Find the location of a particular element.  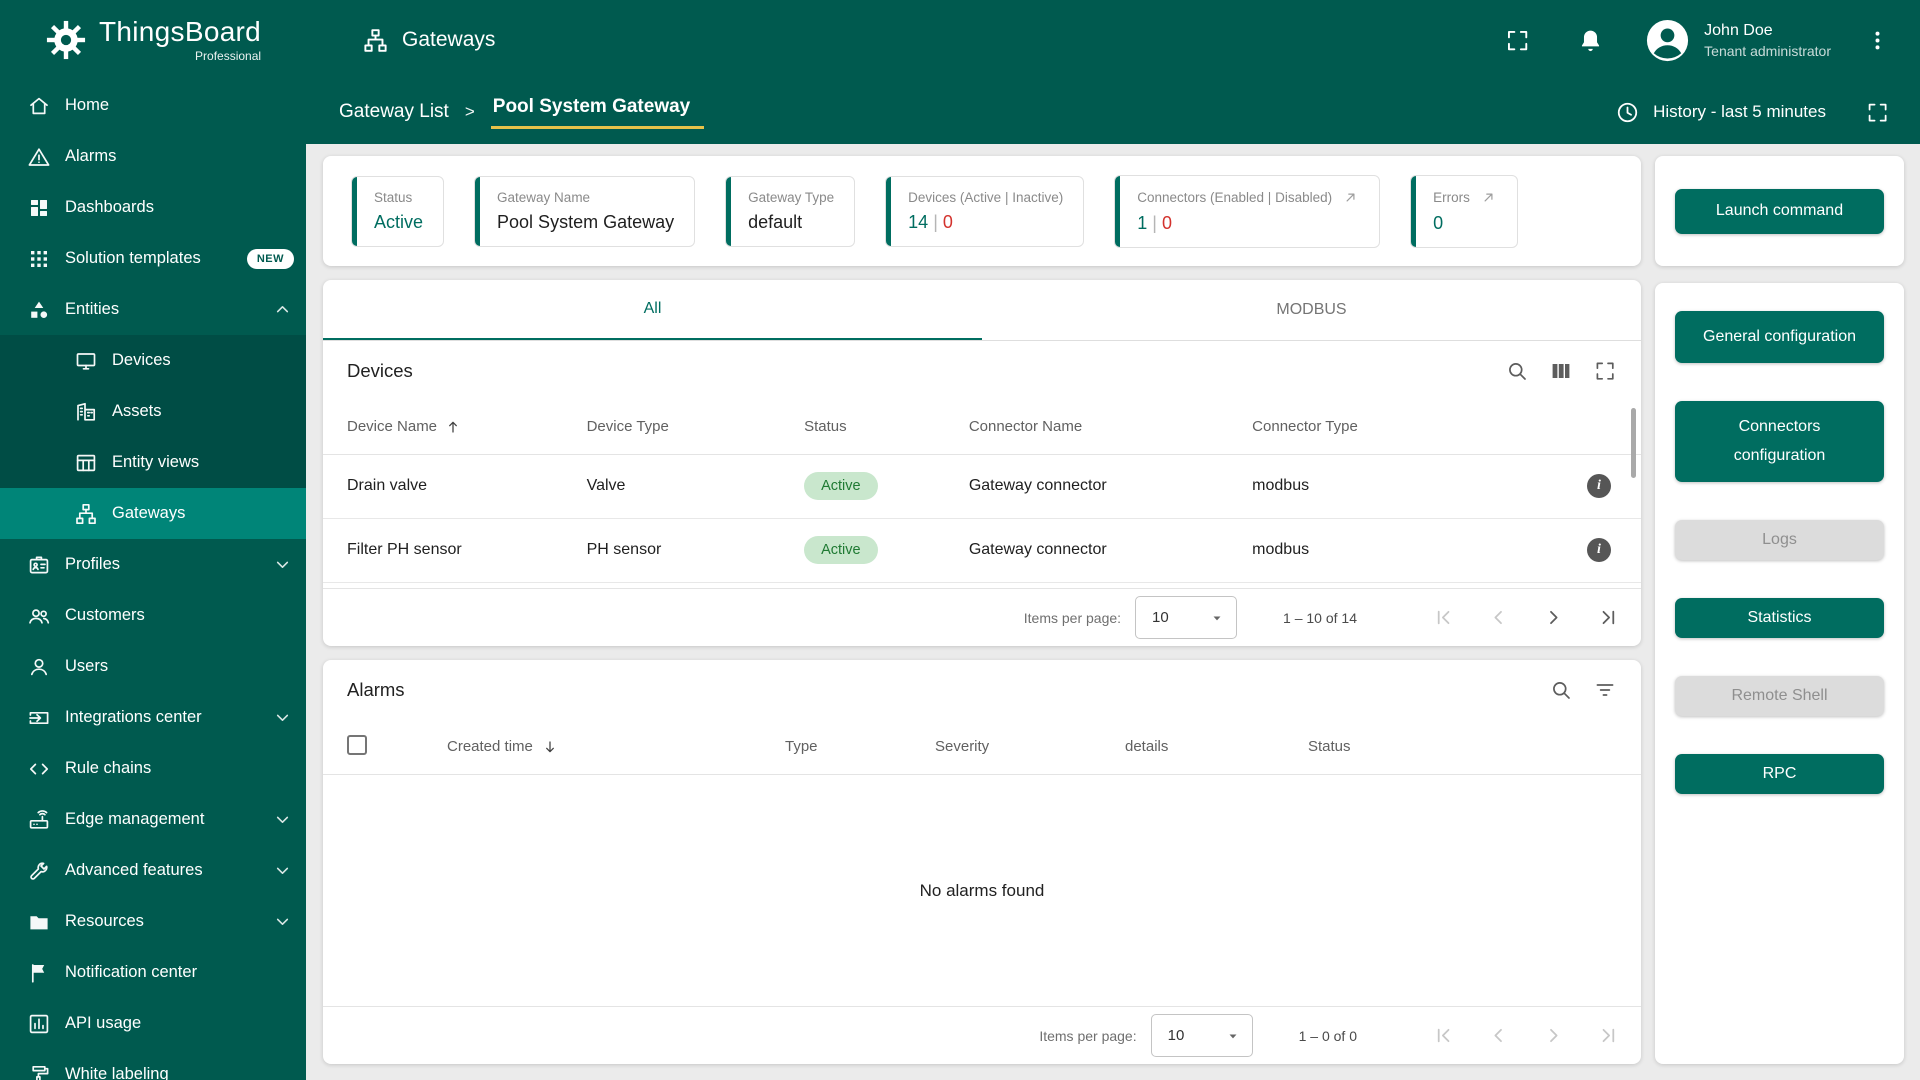

user-info: John Doe Tenant administrator is located at coordinates (1767, 39).